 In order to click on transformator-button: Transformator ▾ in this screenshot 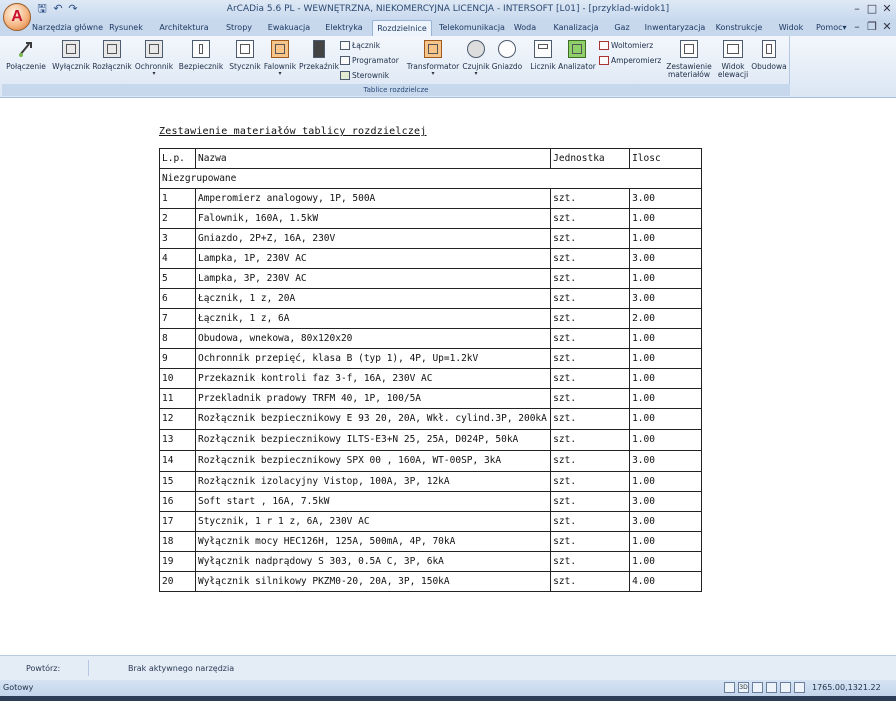, I will do `click(433, 61)`.